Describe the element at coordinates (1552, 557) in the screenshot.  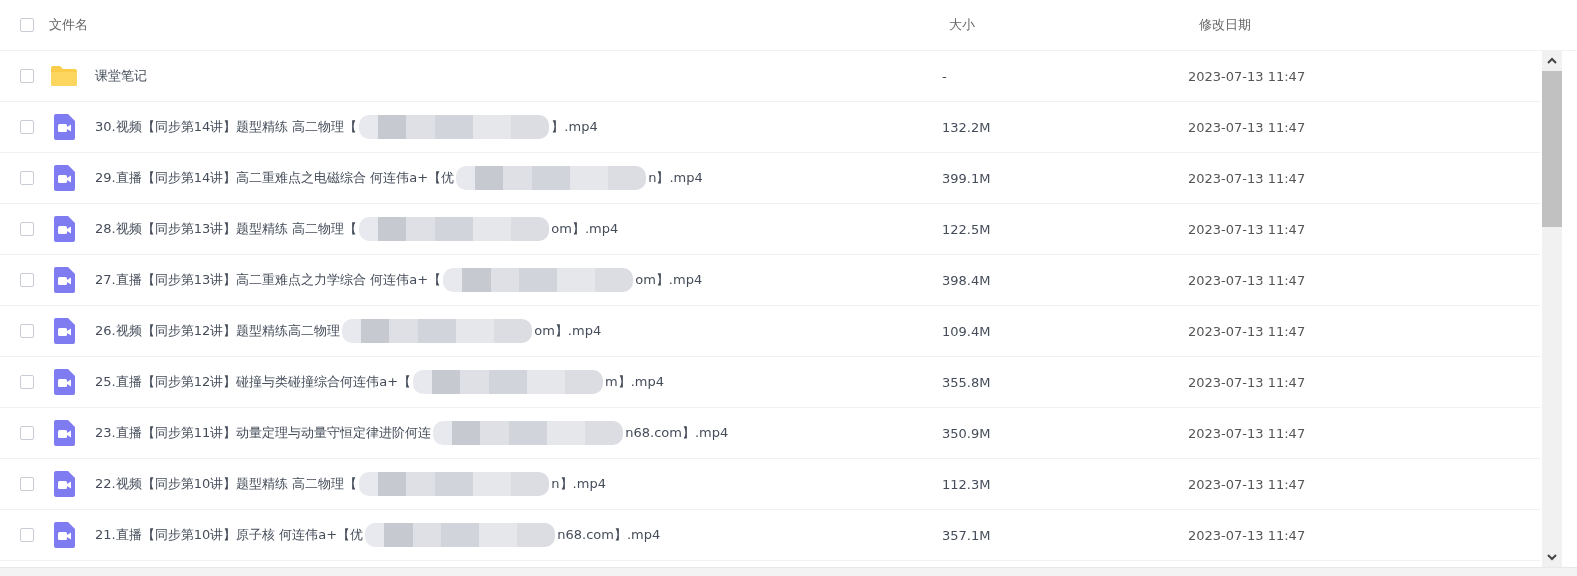
I see `scroll-down-icon` at that location.